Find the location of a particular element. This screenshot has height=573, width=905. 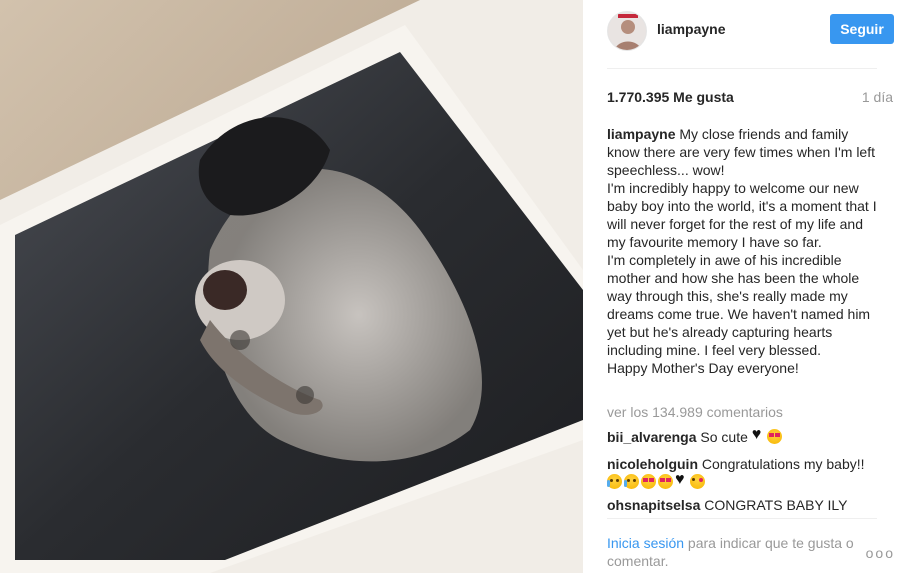

comment: ohsnapitselsa CONGRATS BABY ILY is located at coordinates (744, 505).